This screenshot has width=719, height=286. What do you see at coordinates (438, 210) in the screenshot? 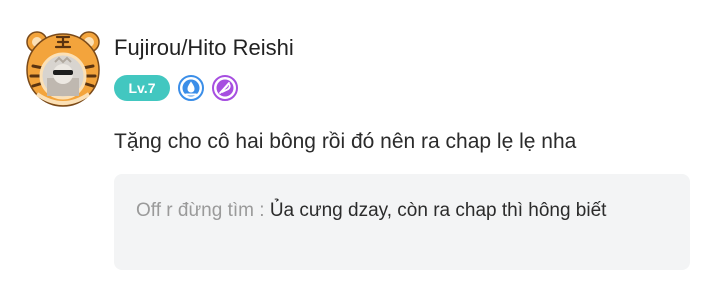
I see `reply-text: Ủa cưng dzay, còn ra chap thì hông biết` at bounding box center [438, 210].